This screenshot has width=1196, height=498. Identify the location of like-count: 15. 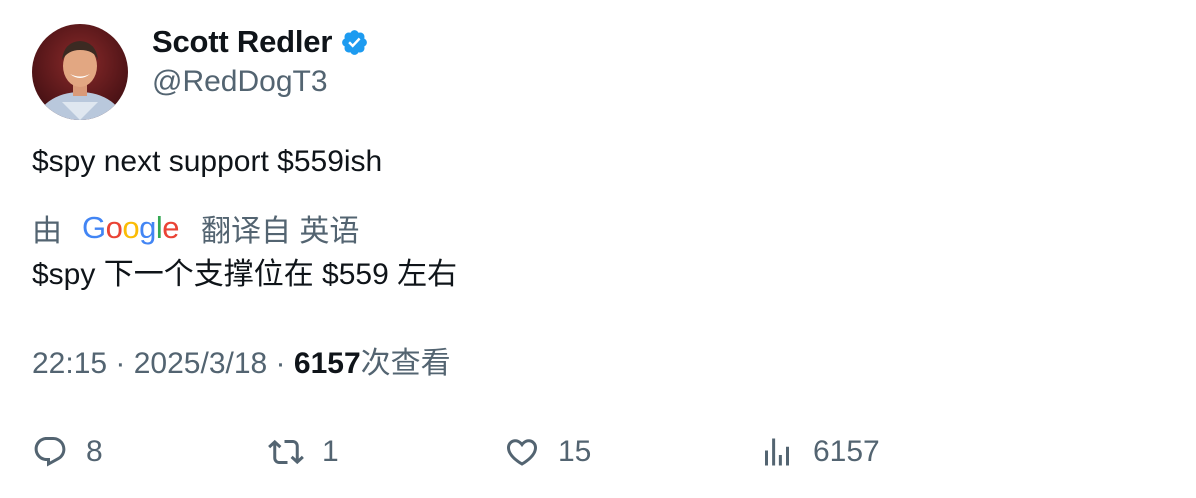
(575, 451).